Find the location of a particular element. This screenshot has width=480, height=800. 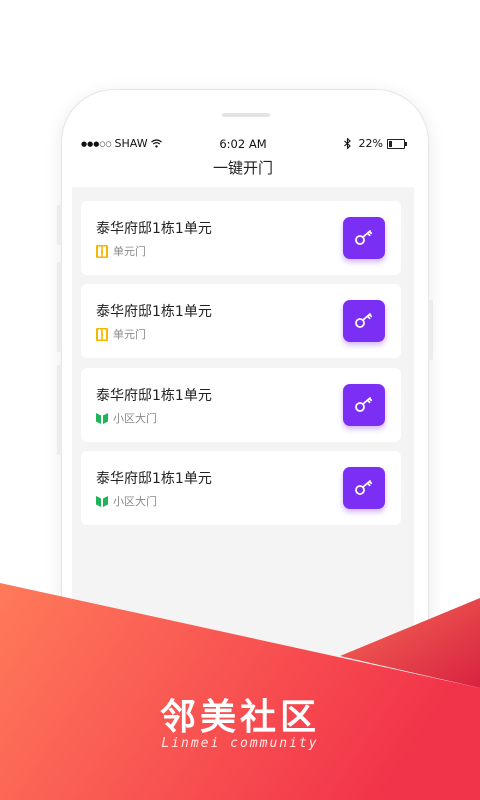

brand-tagline: Linmei community is located at coordinates (240, 743).